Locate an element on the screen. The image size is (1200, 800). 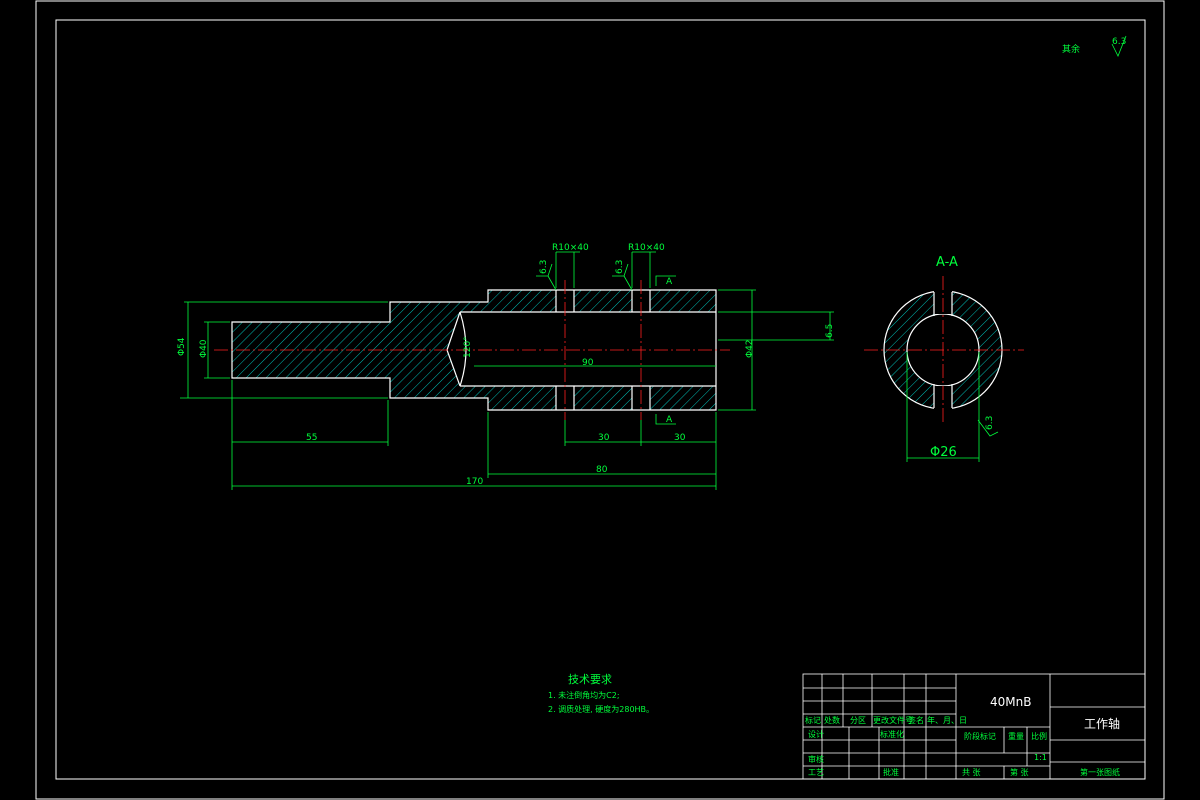
section-arrow-top-label: A is located at coordinates (669, 282).